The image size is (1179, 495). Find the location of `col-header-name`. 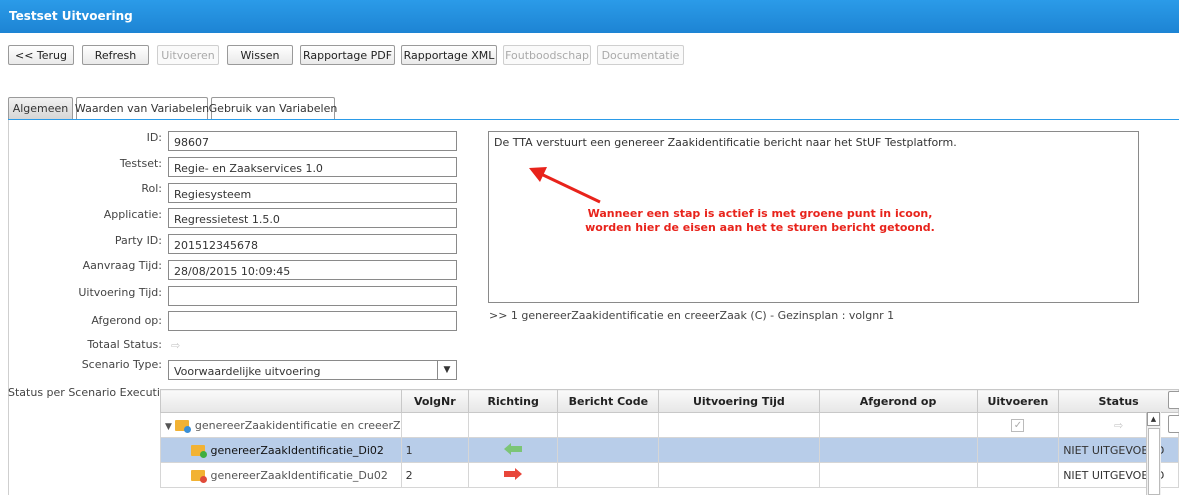

col-header-name is located at coordinates (281, 401).